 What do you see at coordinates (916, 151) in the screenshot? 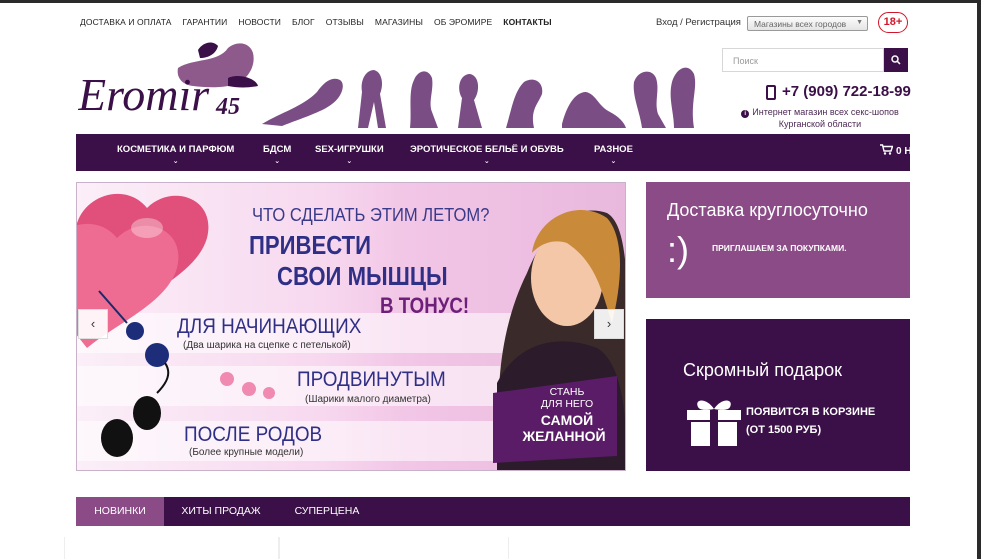
I see `cart-total: 0 НА 0 Р` at bounding box center [916, 151].